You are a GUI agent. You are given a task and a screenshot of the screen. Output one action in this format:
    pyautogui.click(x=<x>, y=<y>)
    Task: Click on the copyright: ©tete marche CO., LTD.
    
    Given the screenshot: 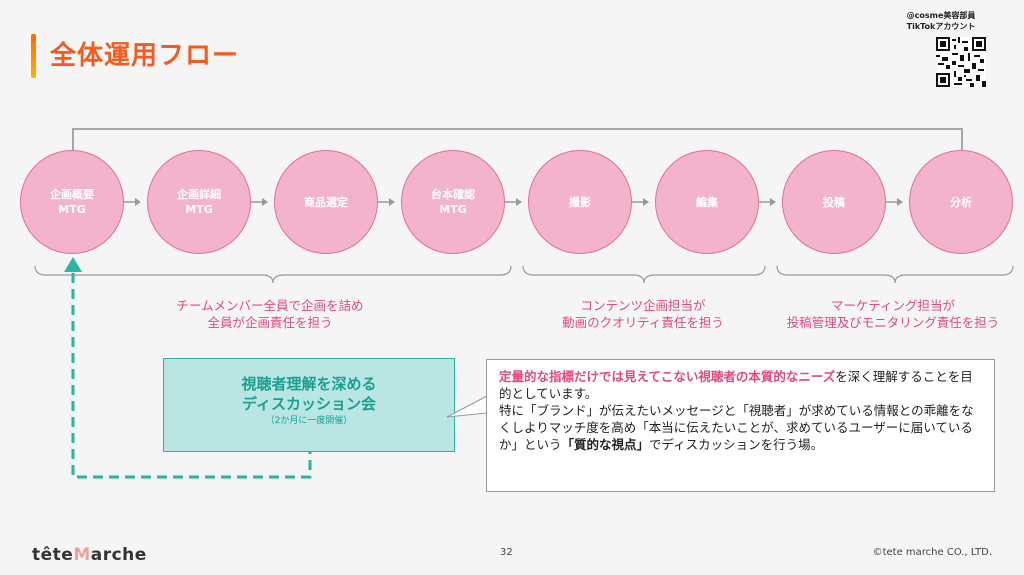 What is the action you would take?
    pyautogui.click(x=932, y=552)
    